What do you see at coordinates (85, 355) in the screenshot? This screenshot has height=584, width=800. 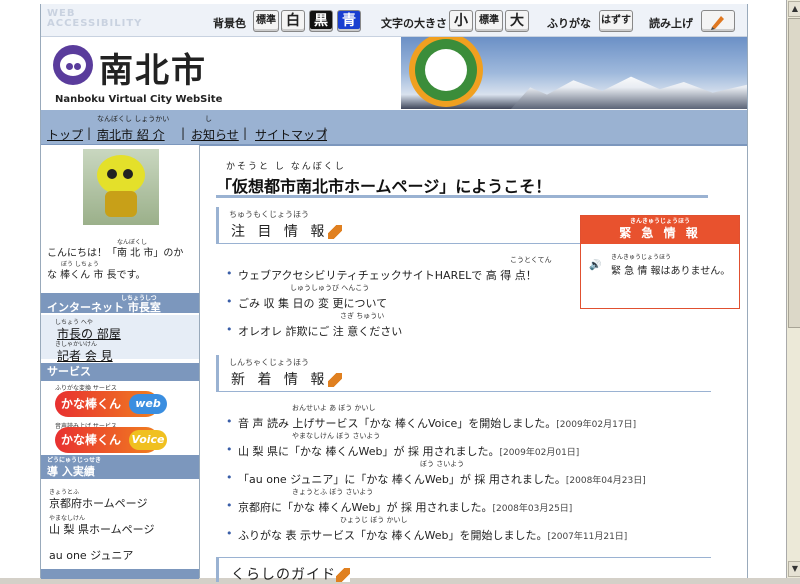 I see `link-press-conference: 記者 会 見` at bounding box center [85, 355].